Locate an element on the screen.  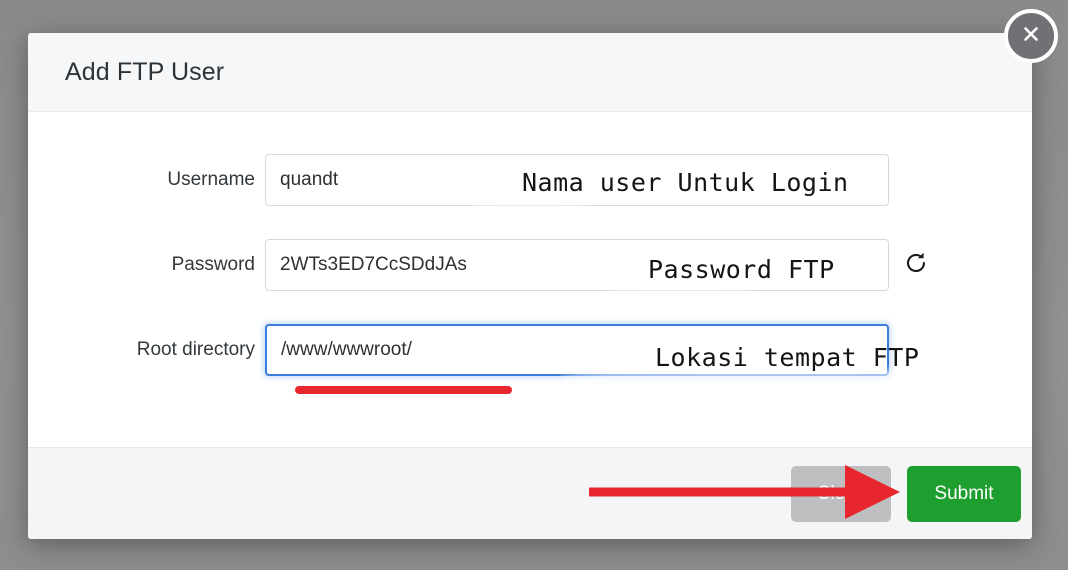
form-row-password: Password is located at coordinates (530, 264).